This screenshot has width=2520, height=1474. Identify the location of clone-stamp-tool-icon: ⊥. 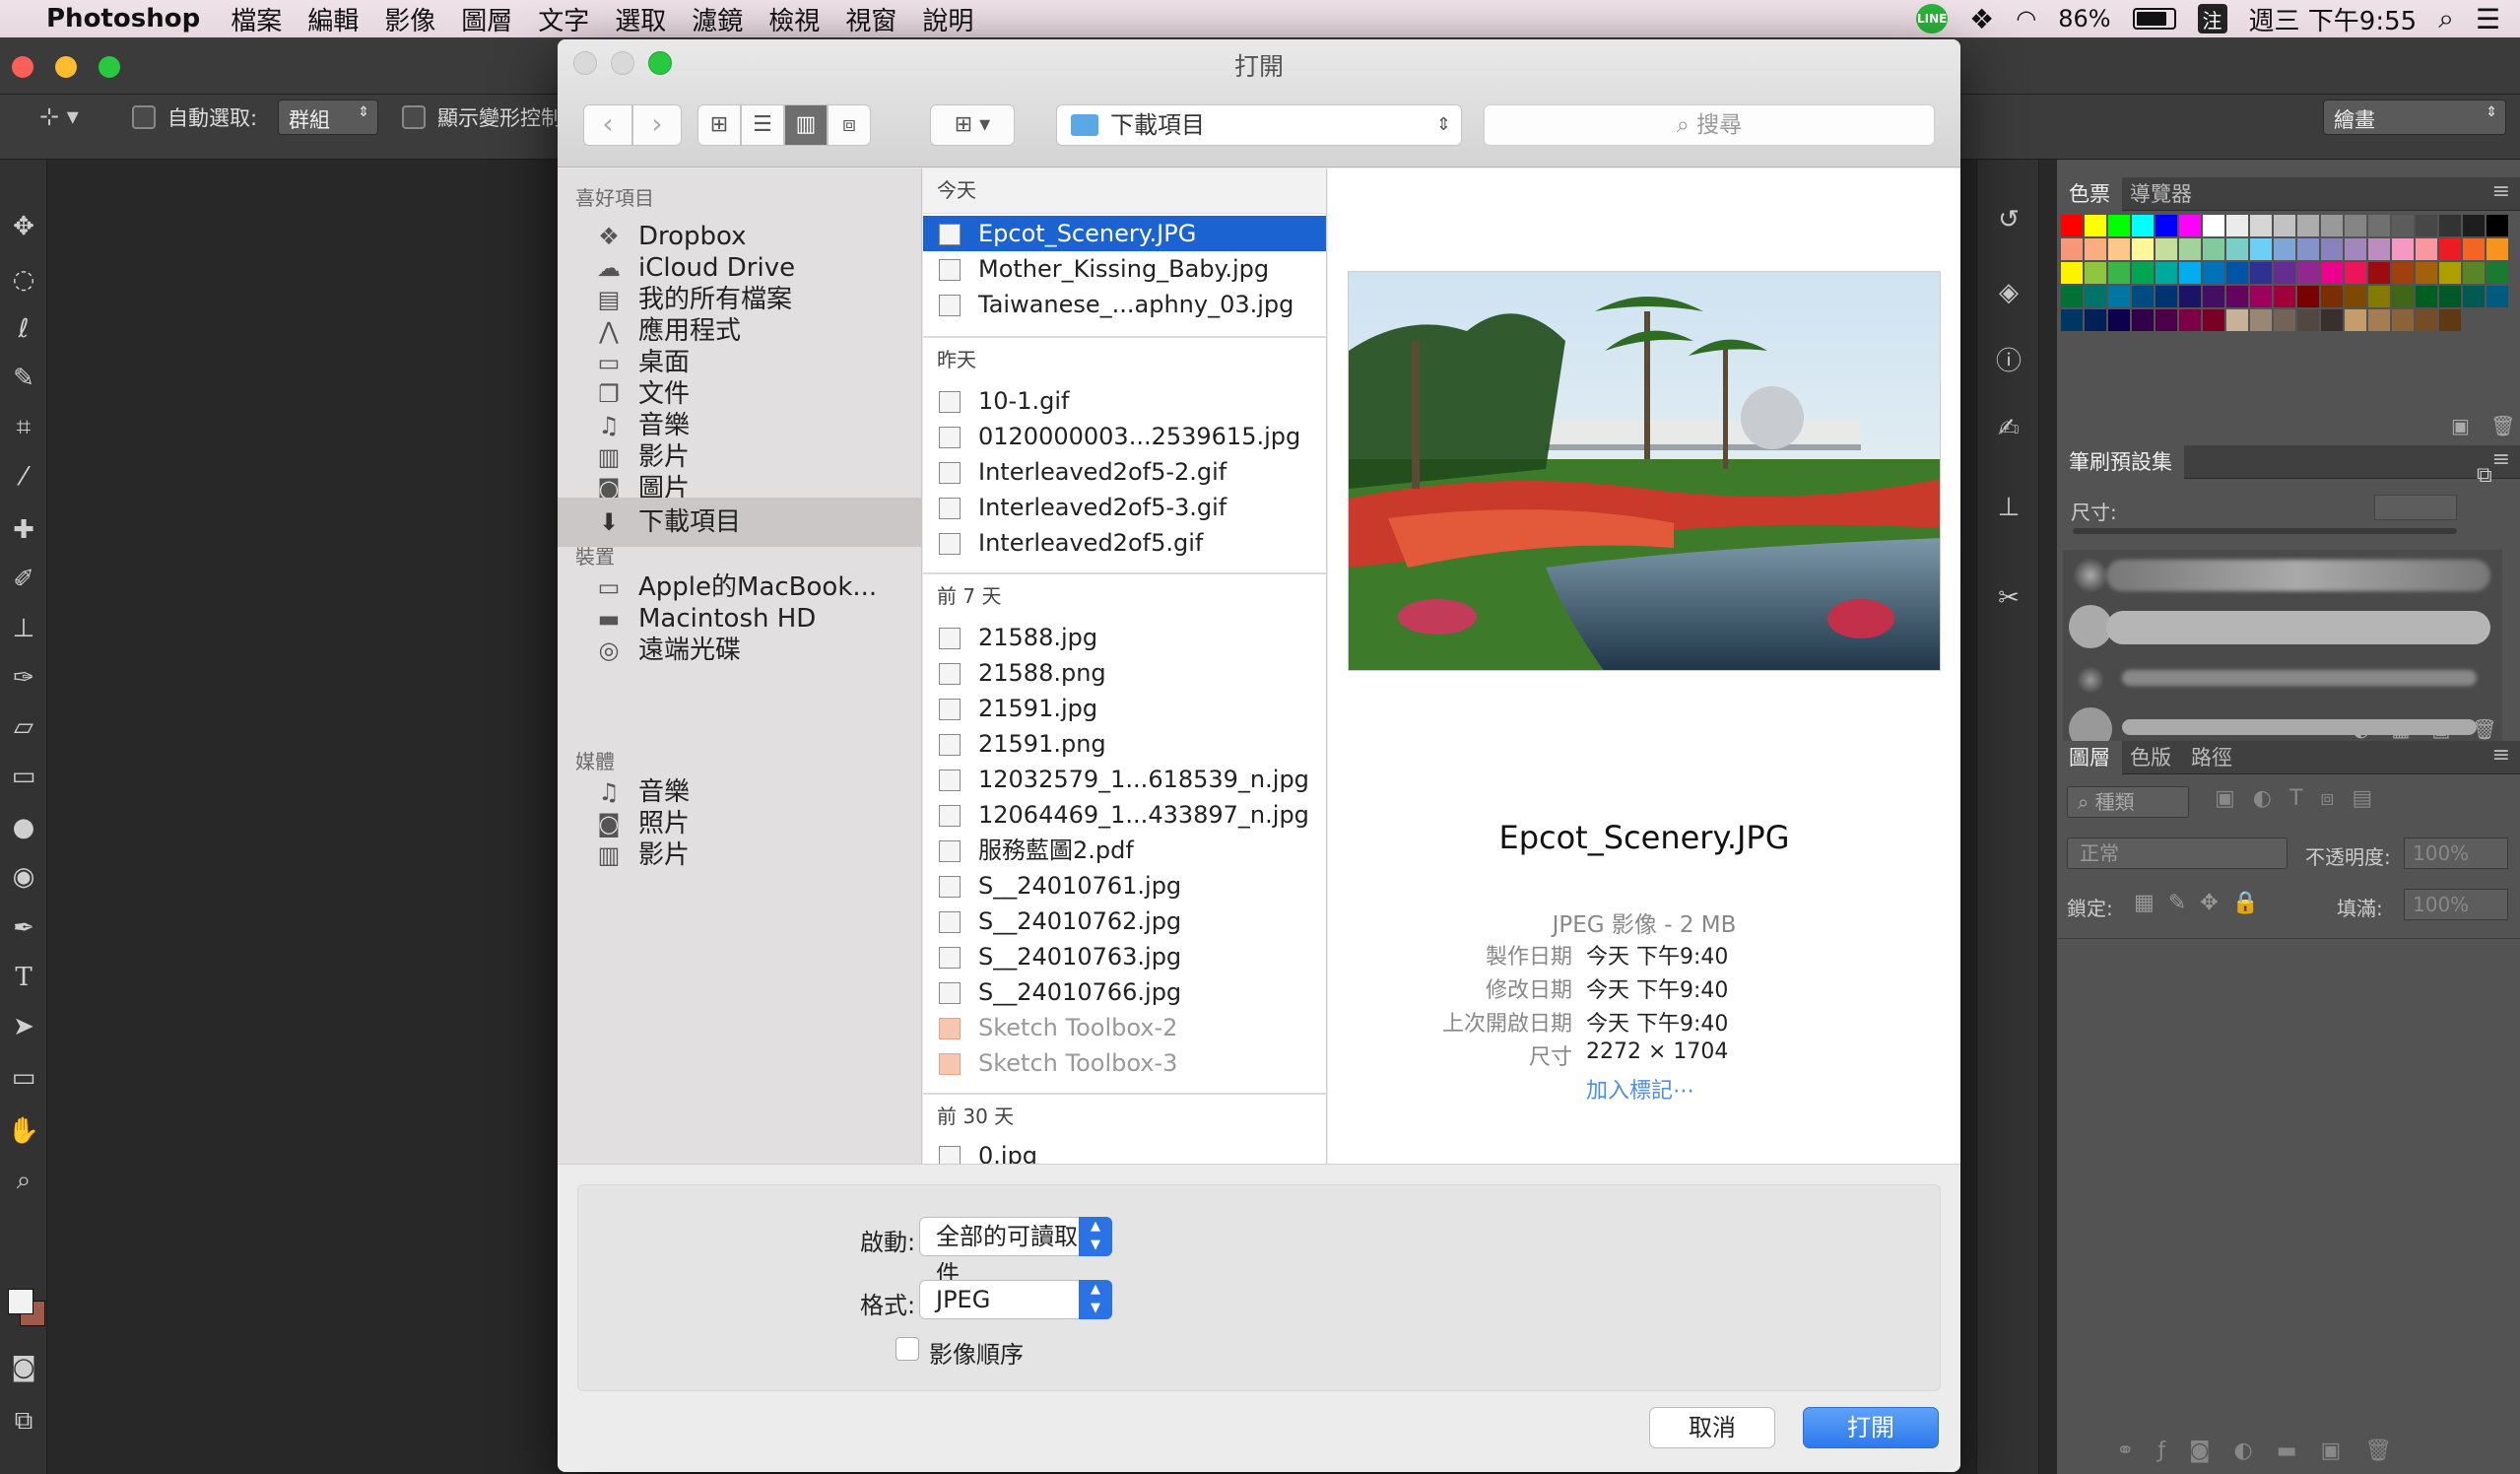
(23, 629).